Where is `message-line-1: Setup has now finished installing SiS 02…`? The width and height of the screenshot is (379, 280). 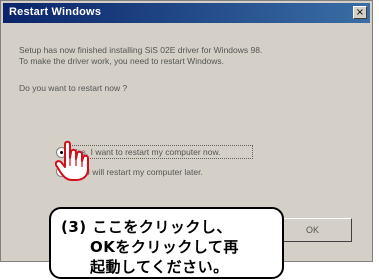
message-line-1: Setup has now finished installing SiS 02… is located at coordinates (141, 50).